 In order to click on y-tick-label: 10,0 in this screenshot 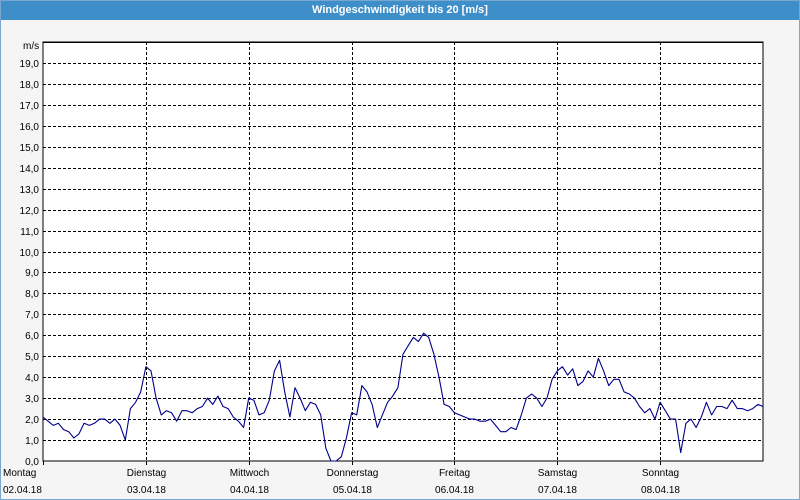, I will do `click(30, 253)`.